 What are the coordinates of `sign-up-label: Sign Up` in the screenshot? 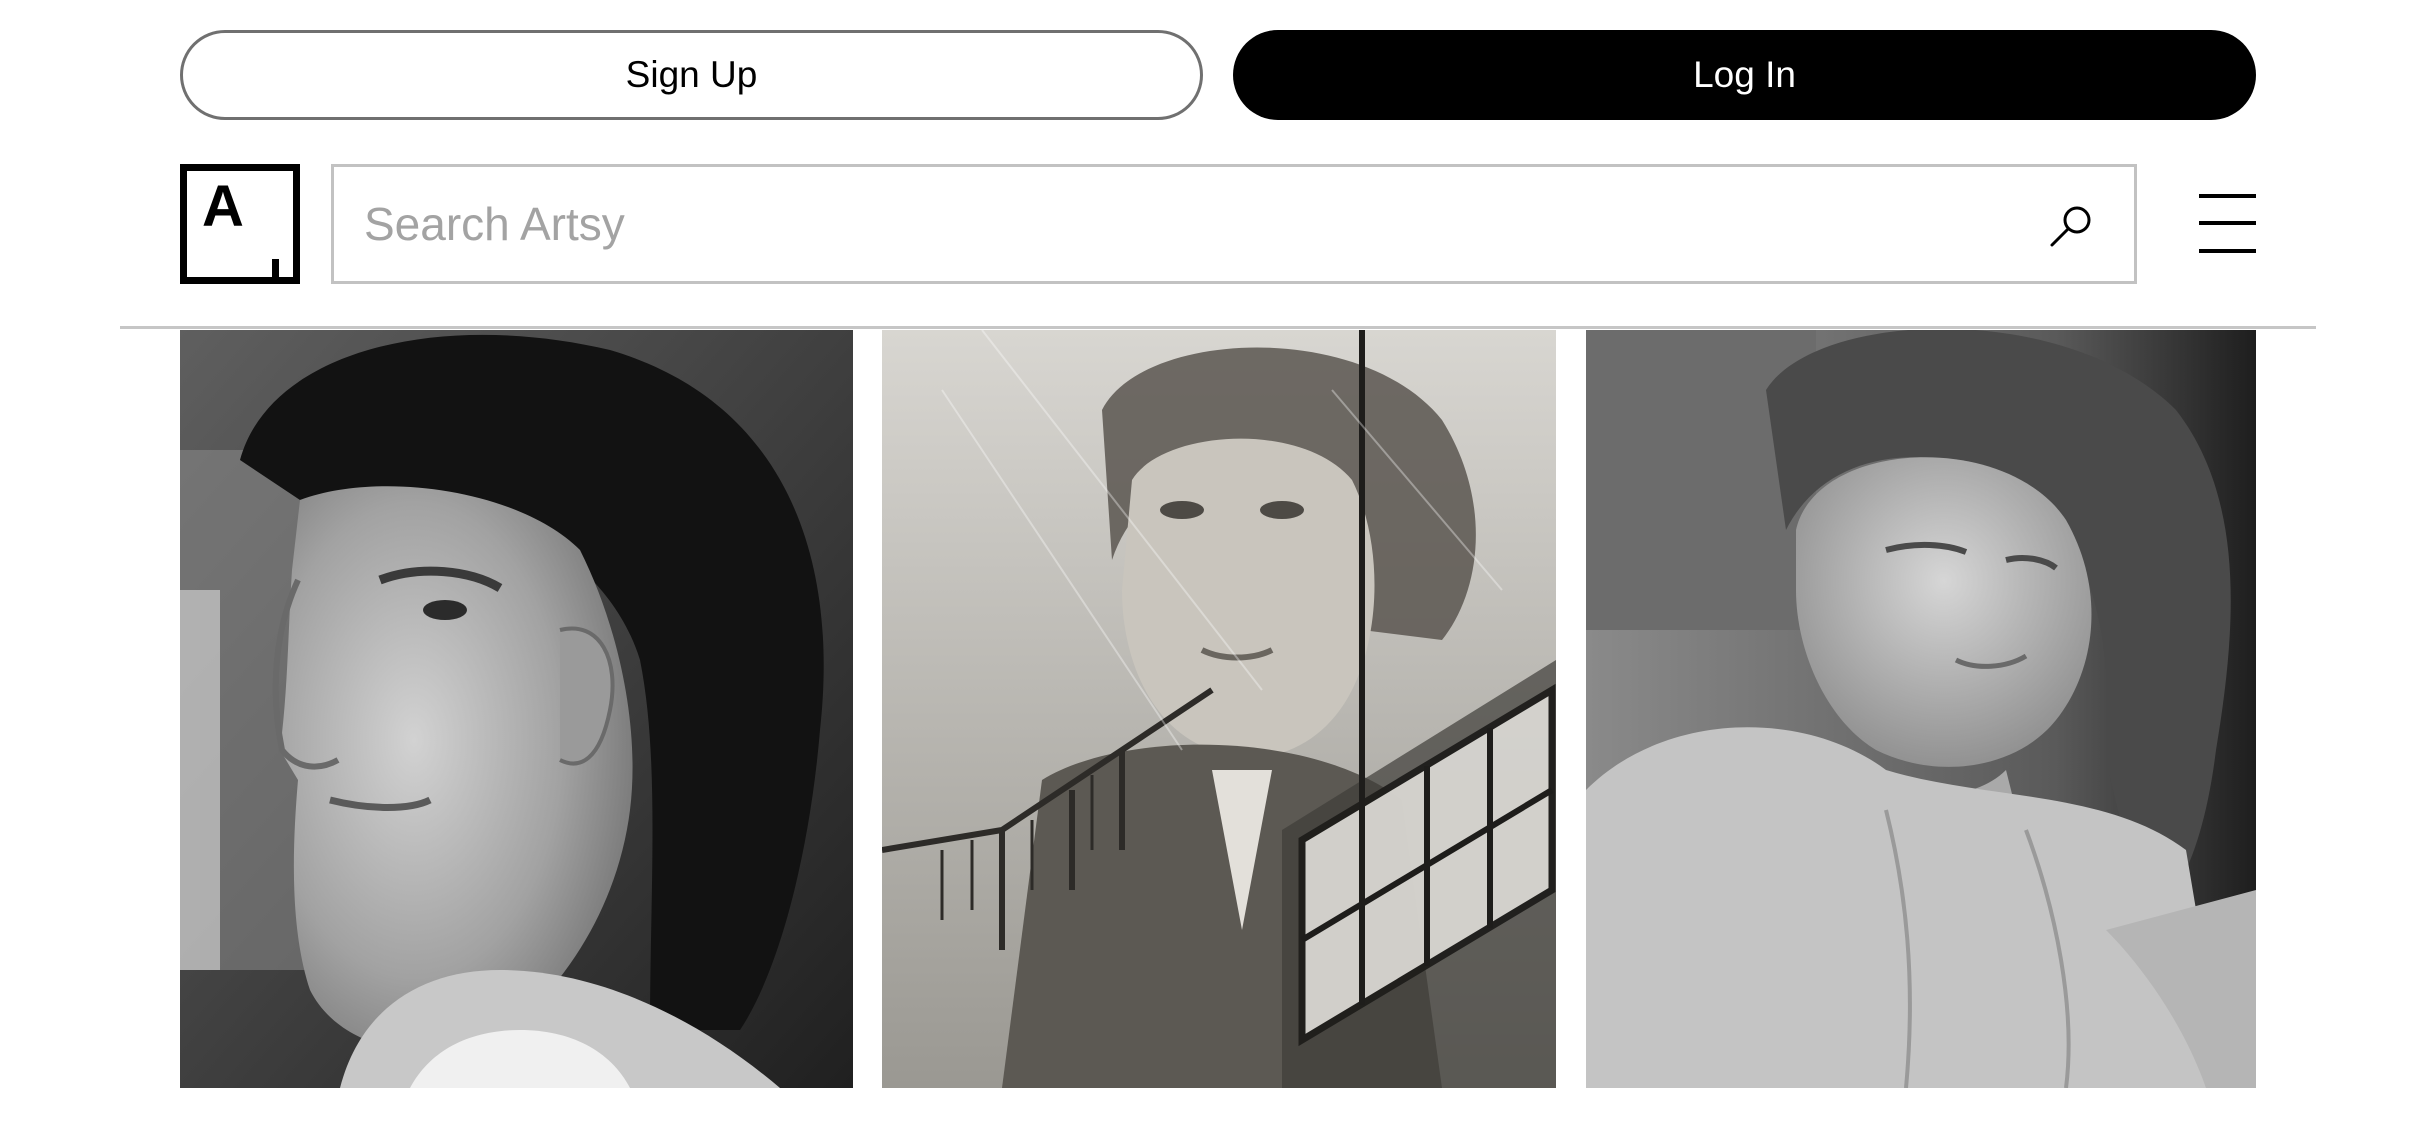 It's located at (691, 74).